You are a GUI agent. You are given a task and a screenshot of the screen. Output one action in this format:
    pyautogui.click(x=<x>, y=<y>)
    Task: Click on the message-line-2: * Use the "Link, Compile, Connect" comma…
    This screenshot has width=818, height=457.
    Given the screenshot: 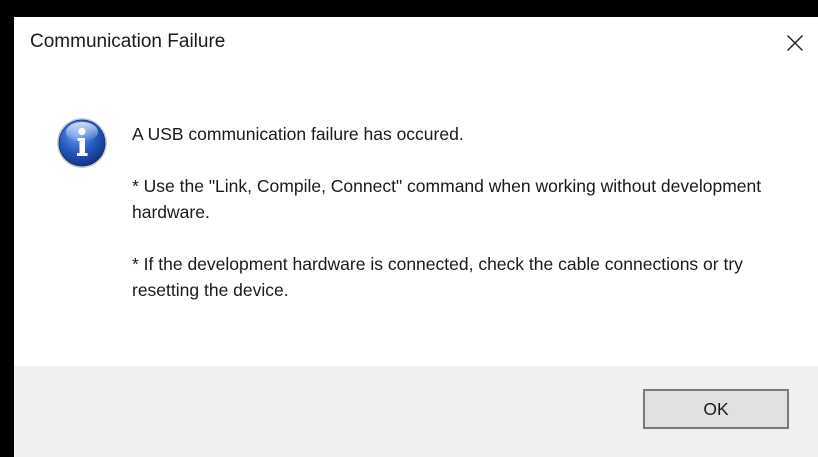 What is the action you would take?
    pyautogui.click(x=447, y=199)
    